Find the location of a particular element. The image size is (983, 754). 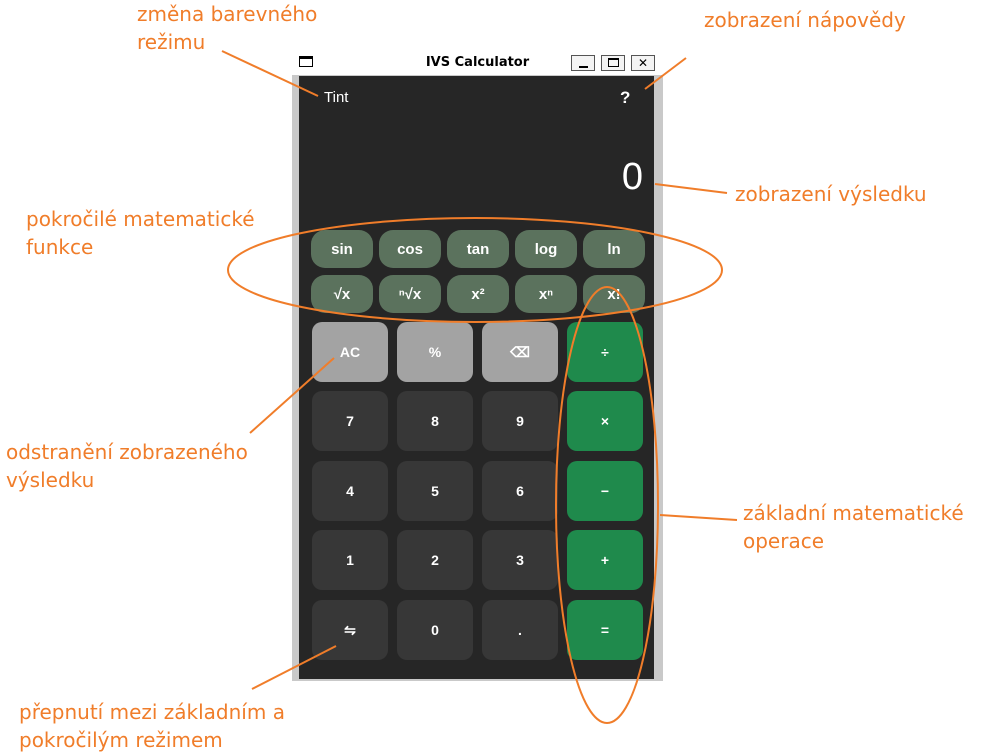

decimal-button: . is located at coordinates (520, 630).